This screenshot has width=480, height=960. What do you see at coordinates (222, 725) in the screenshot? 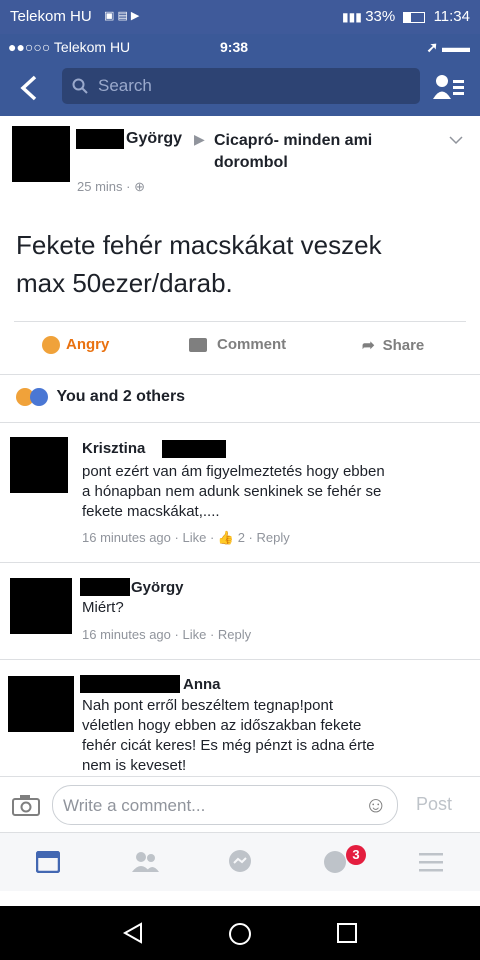
I see `comment-line: véletlen hogy ebben az időszakban fekete` at bounding box center [222, 725].